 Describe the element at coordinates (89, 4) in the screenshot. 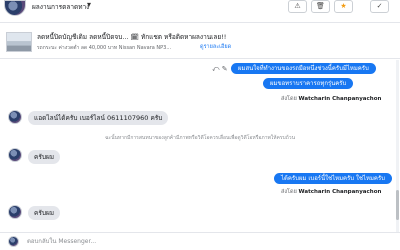

I see `chevron-down-icon: ▾` at that location.